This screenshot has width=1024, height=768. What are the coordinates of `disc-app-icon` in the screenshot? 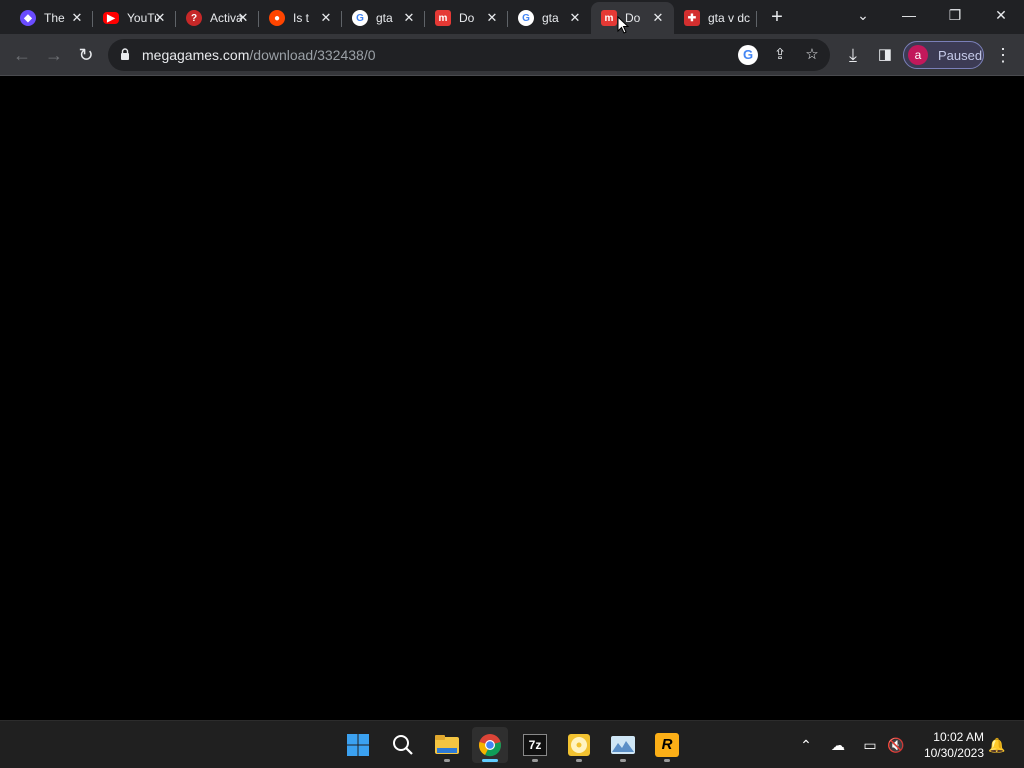 It's located at (579, 745).